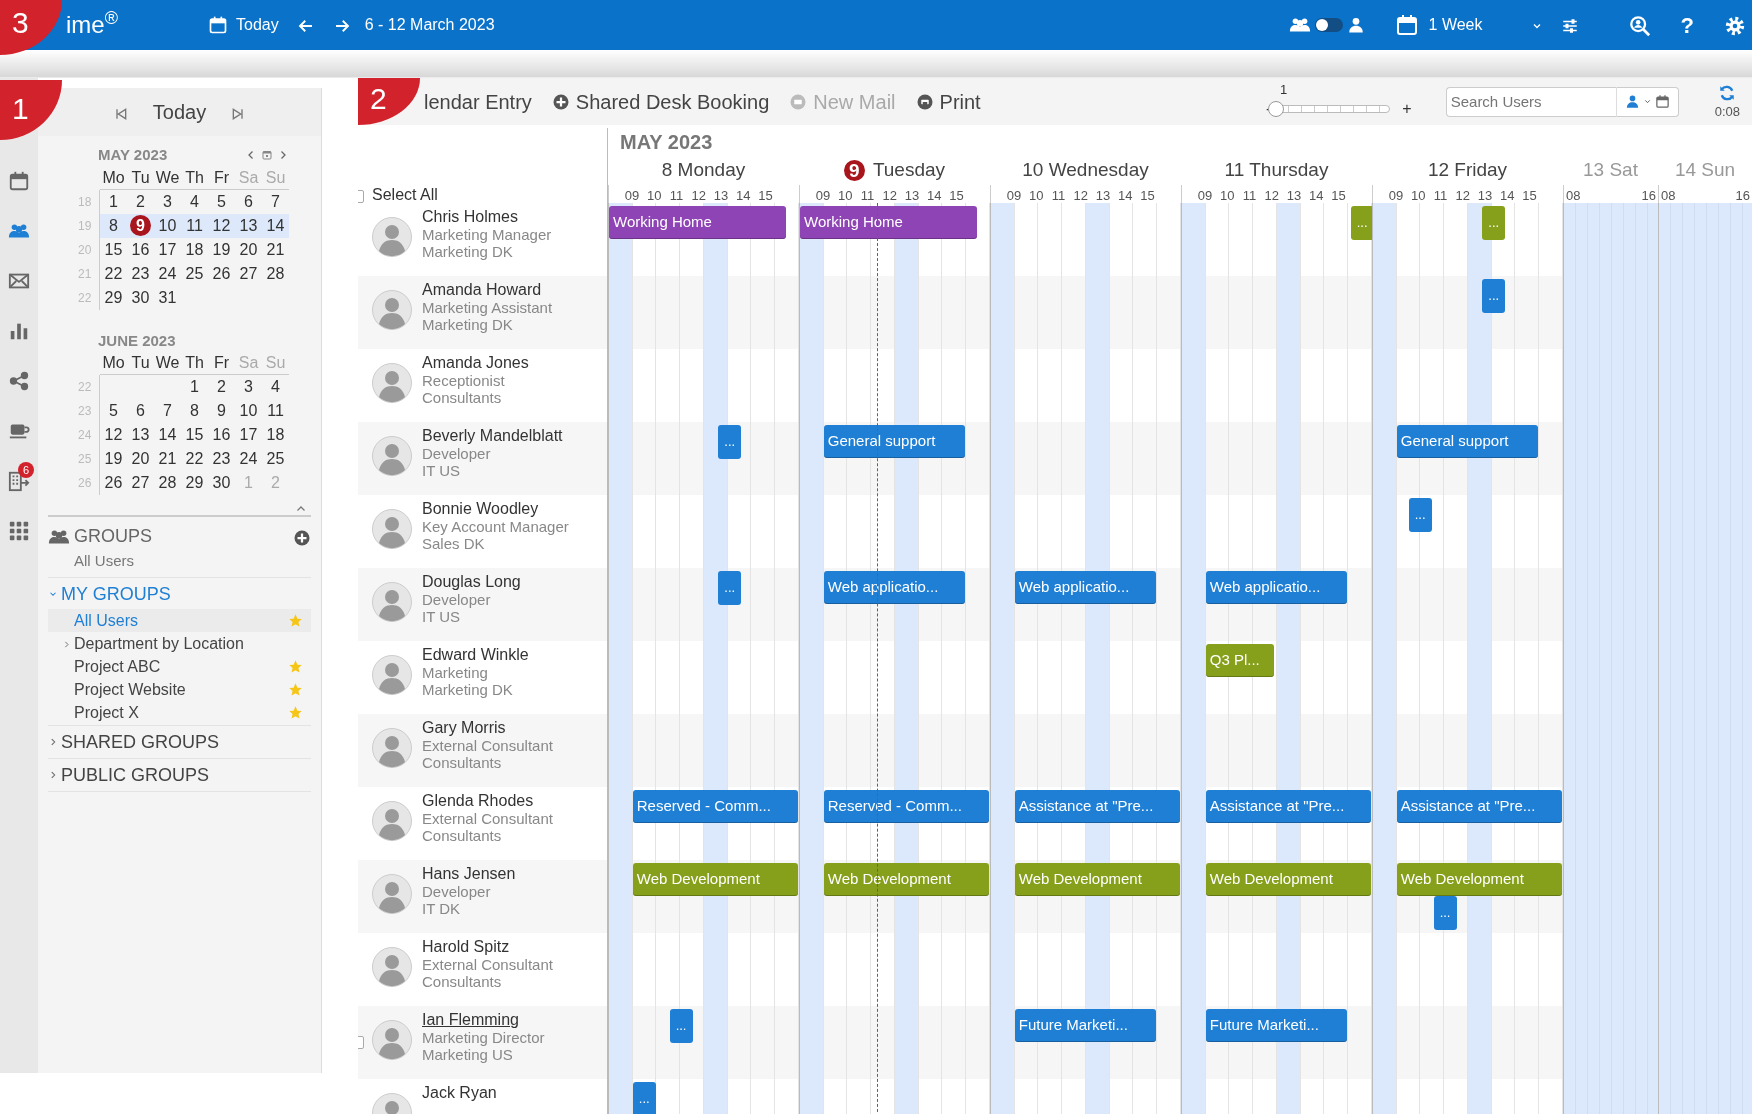 The height and width of the screenshot is (1114, 1752). Describe the element at coordinates (495, 509) in the screenshot. I see `user-name: Bonnie Woodley` at that location.